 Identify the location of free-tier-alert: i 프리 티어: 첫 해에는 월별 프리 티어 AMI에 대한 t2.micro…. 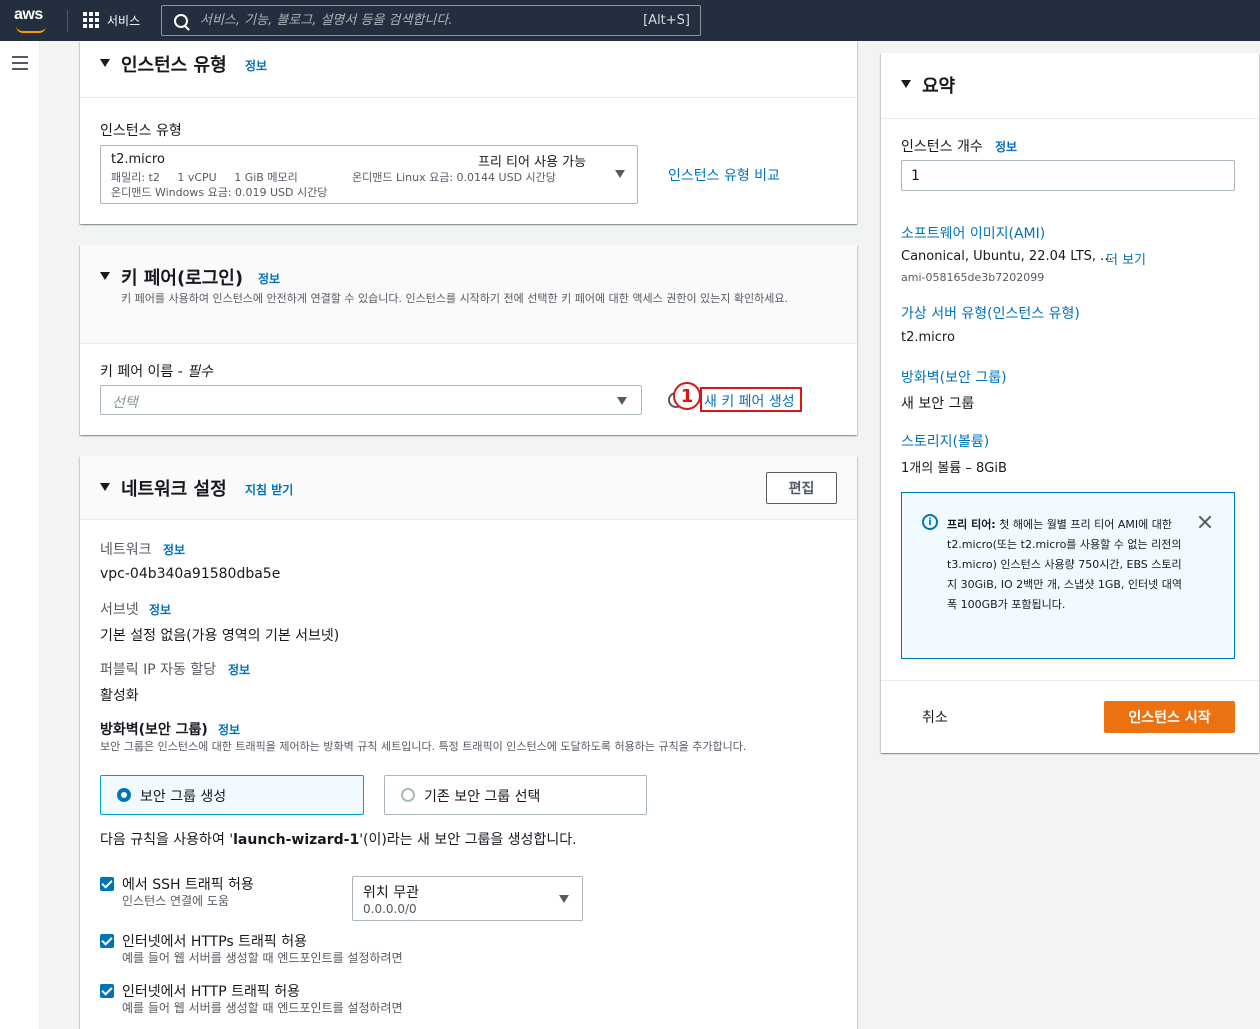
(1068, 575).